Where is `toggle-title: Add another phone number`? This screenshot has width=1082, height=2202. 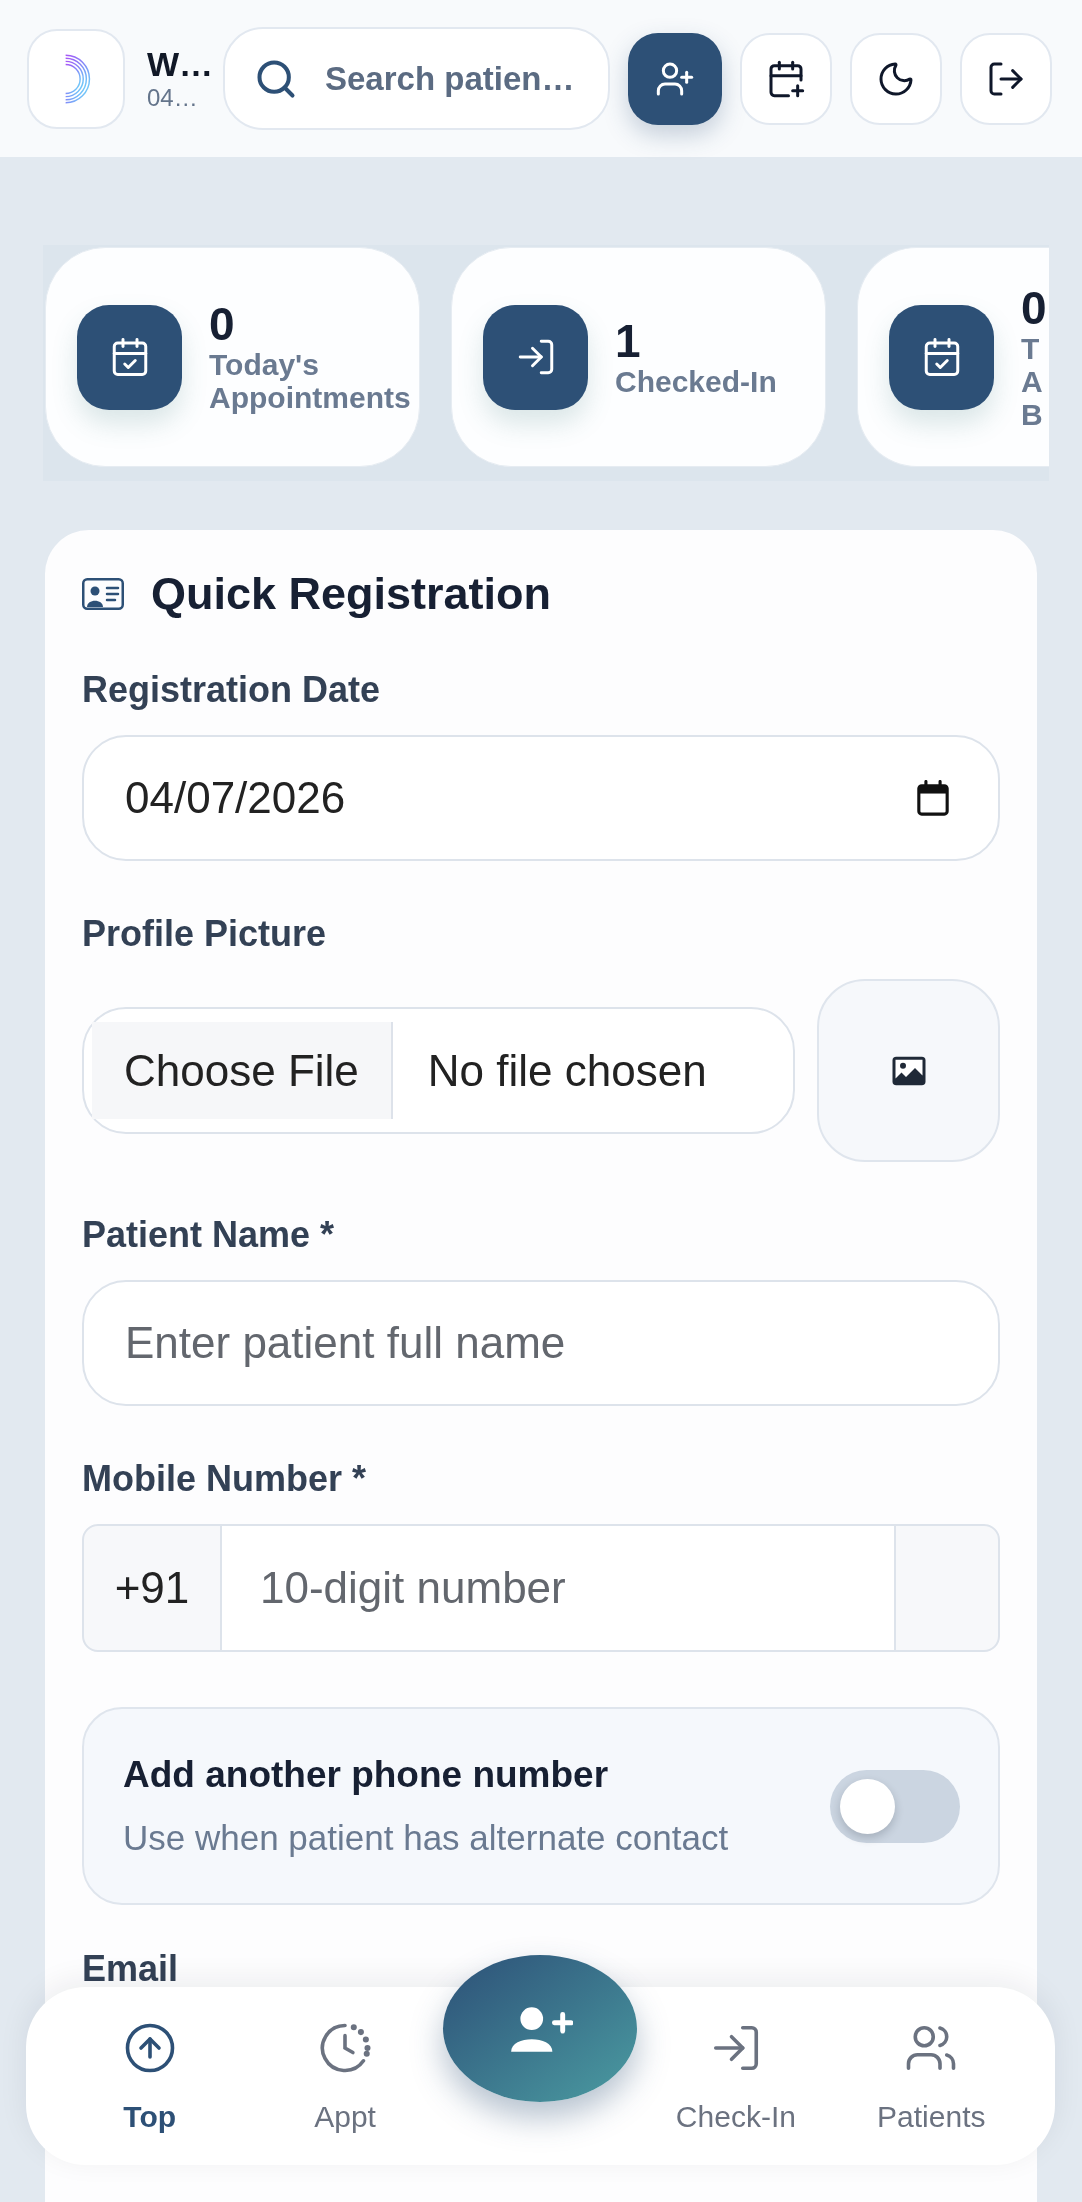 toggle-title: Add another phone number is located at coordinates (366, 1775).